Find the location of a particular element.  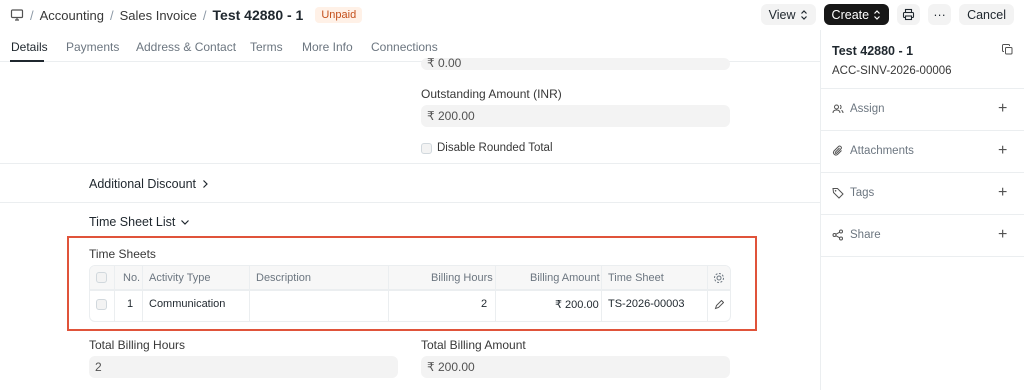

partial-amount-value: ₹ 0.00 is located at coordinates (444, 64).